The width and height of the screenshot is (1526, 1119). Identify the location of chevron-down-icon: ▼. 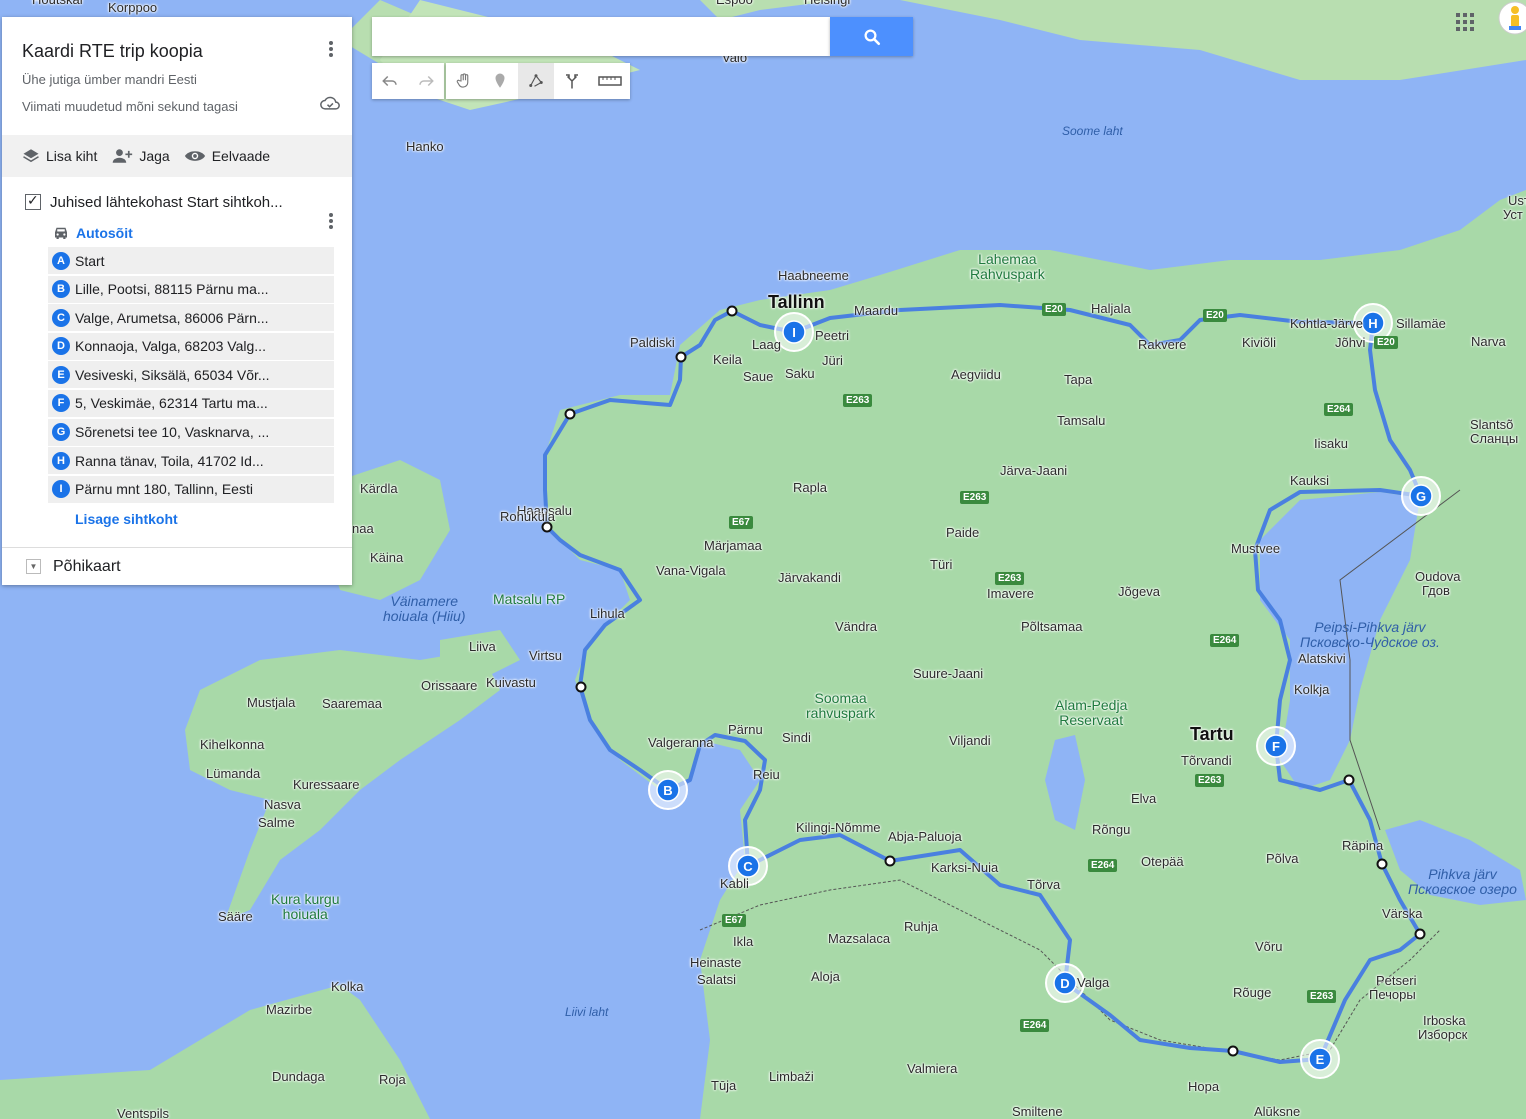
(33, 566).